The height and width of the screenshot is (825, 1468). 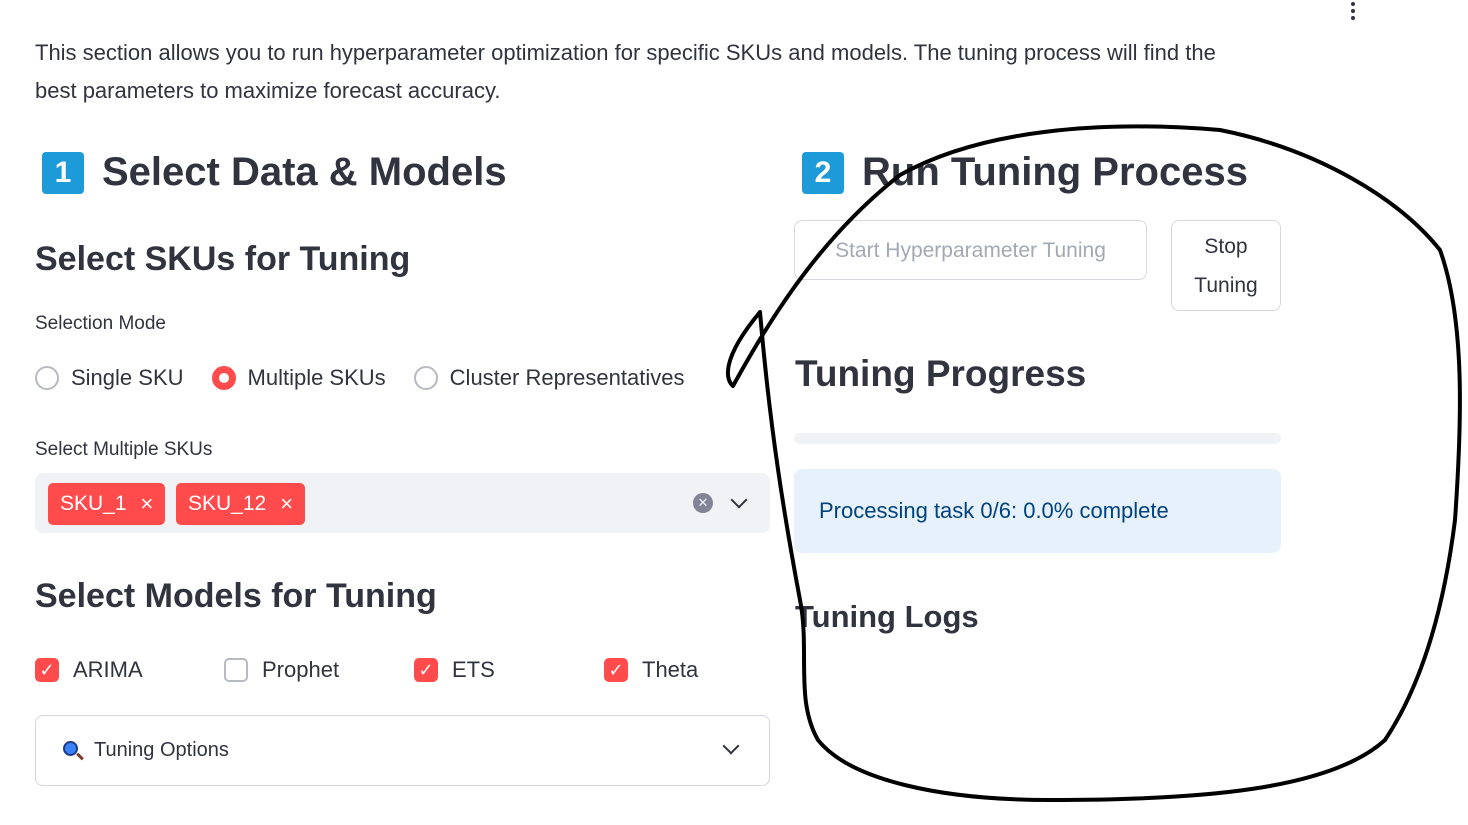 What do you see at coordinates (703, 503) in the screenshot?
I see `clear-all-icon: ✕` at bounding box center [703, 503].